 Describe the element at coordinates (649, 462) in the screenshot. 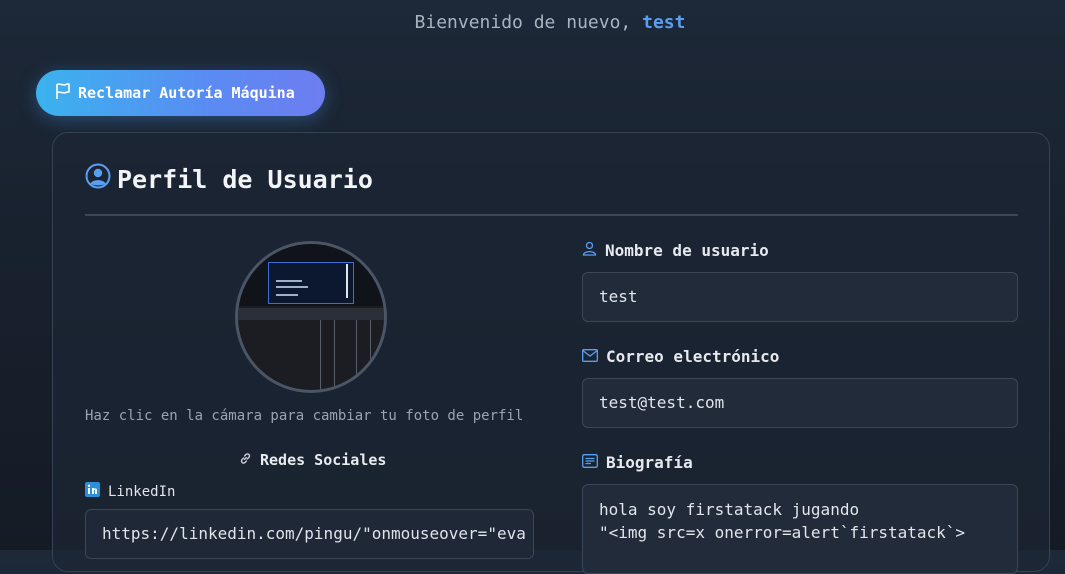

I see `bio-label-text: Biografía` at that location.